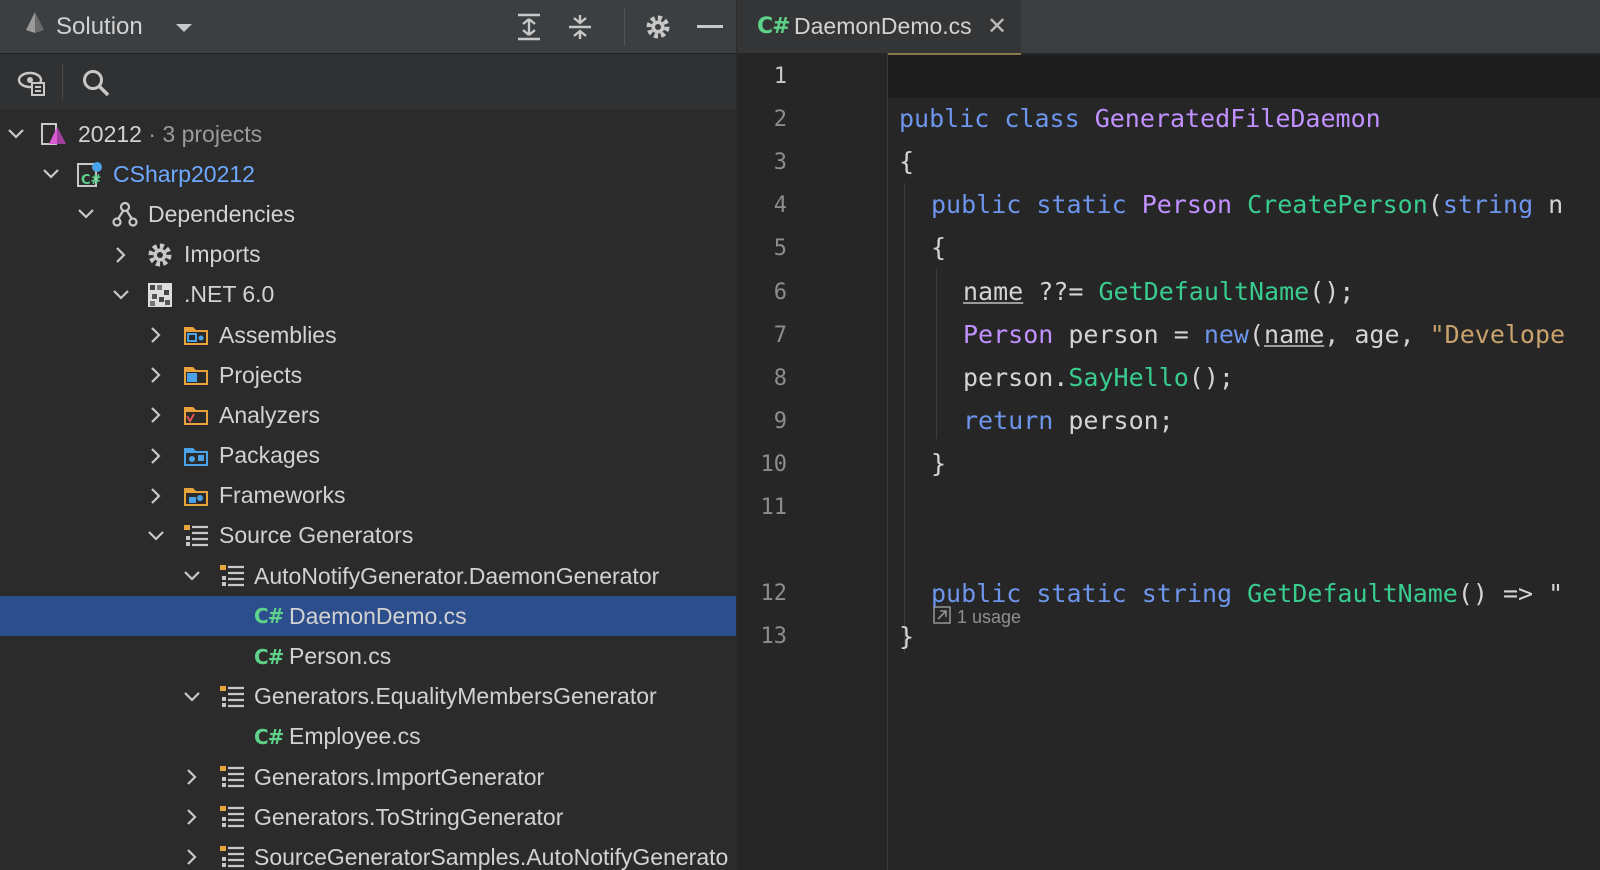 Image resolution: width=1600 pixels, height=870 pixels. Describe the element at coordinates (1488, 204) in the screenshot. I see `token: string` at that location.